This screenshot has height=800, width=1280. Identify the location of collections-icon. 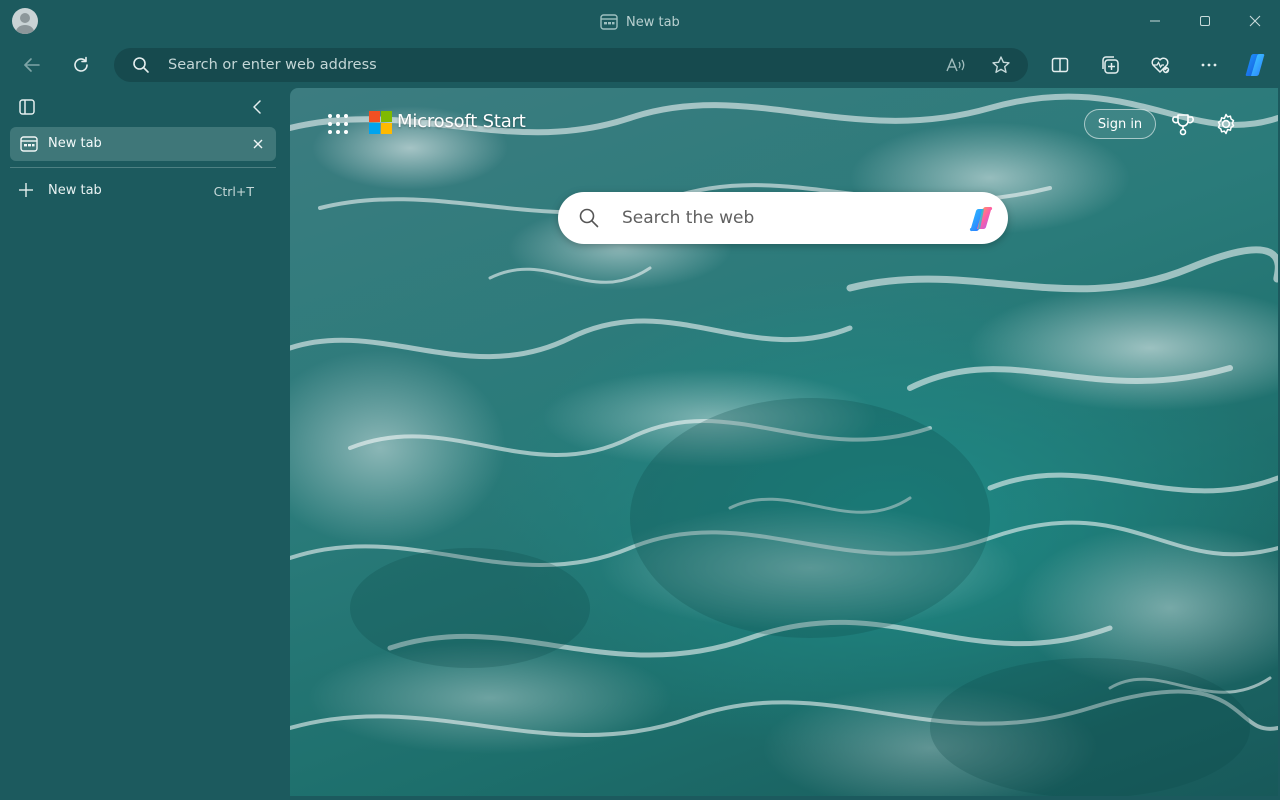
(1110, 65).